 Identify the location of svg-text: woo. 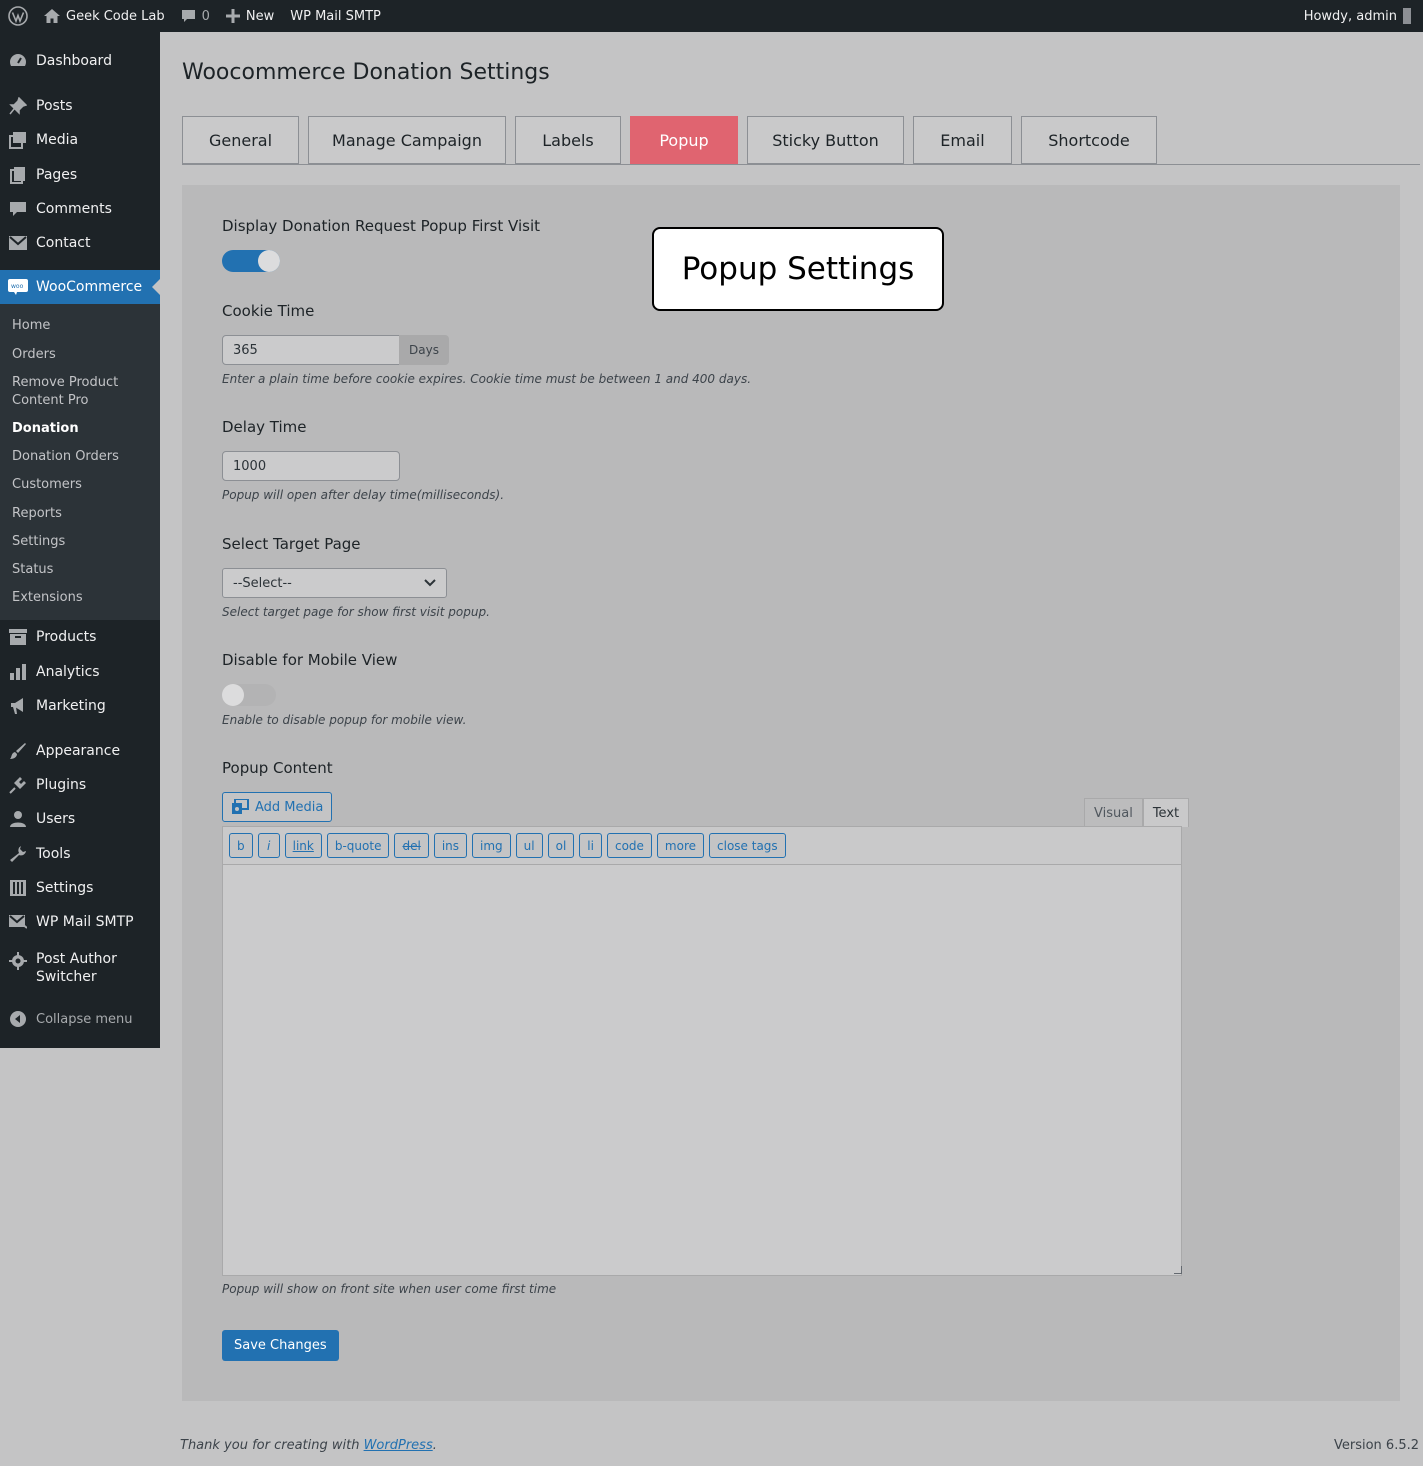
(17, 286).